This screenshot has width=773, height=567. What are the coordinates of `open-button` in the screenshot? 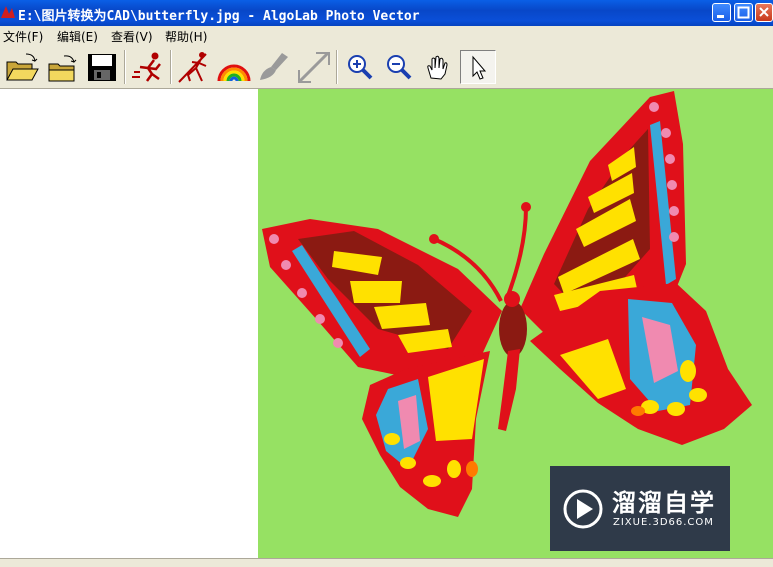 It's located at (22, 67).